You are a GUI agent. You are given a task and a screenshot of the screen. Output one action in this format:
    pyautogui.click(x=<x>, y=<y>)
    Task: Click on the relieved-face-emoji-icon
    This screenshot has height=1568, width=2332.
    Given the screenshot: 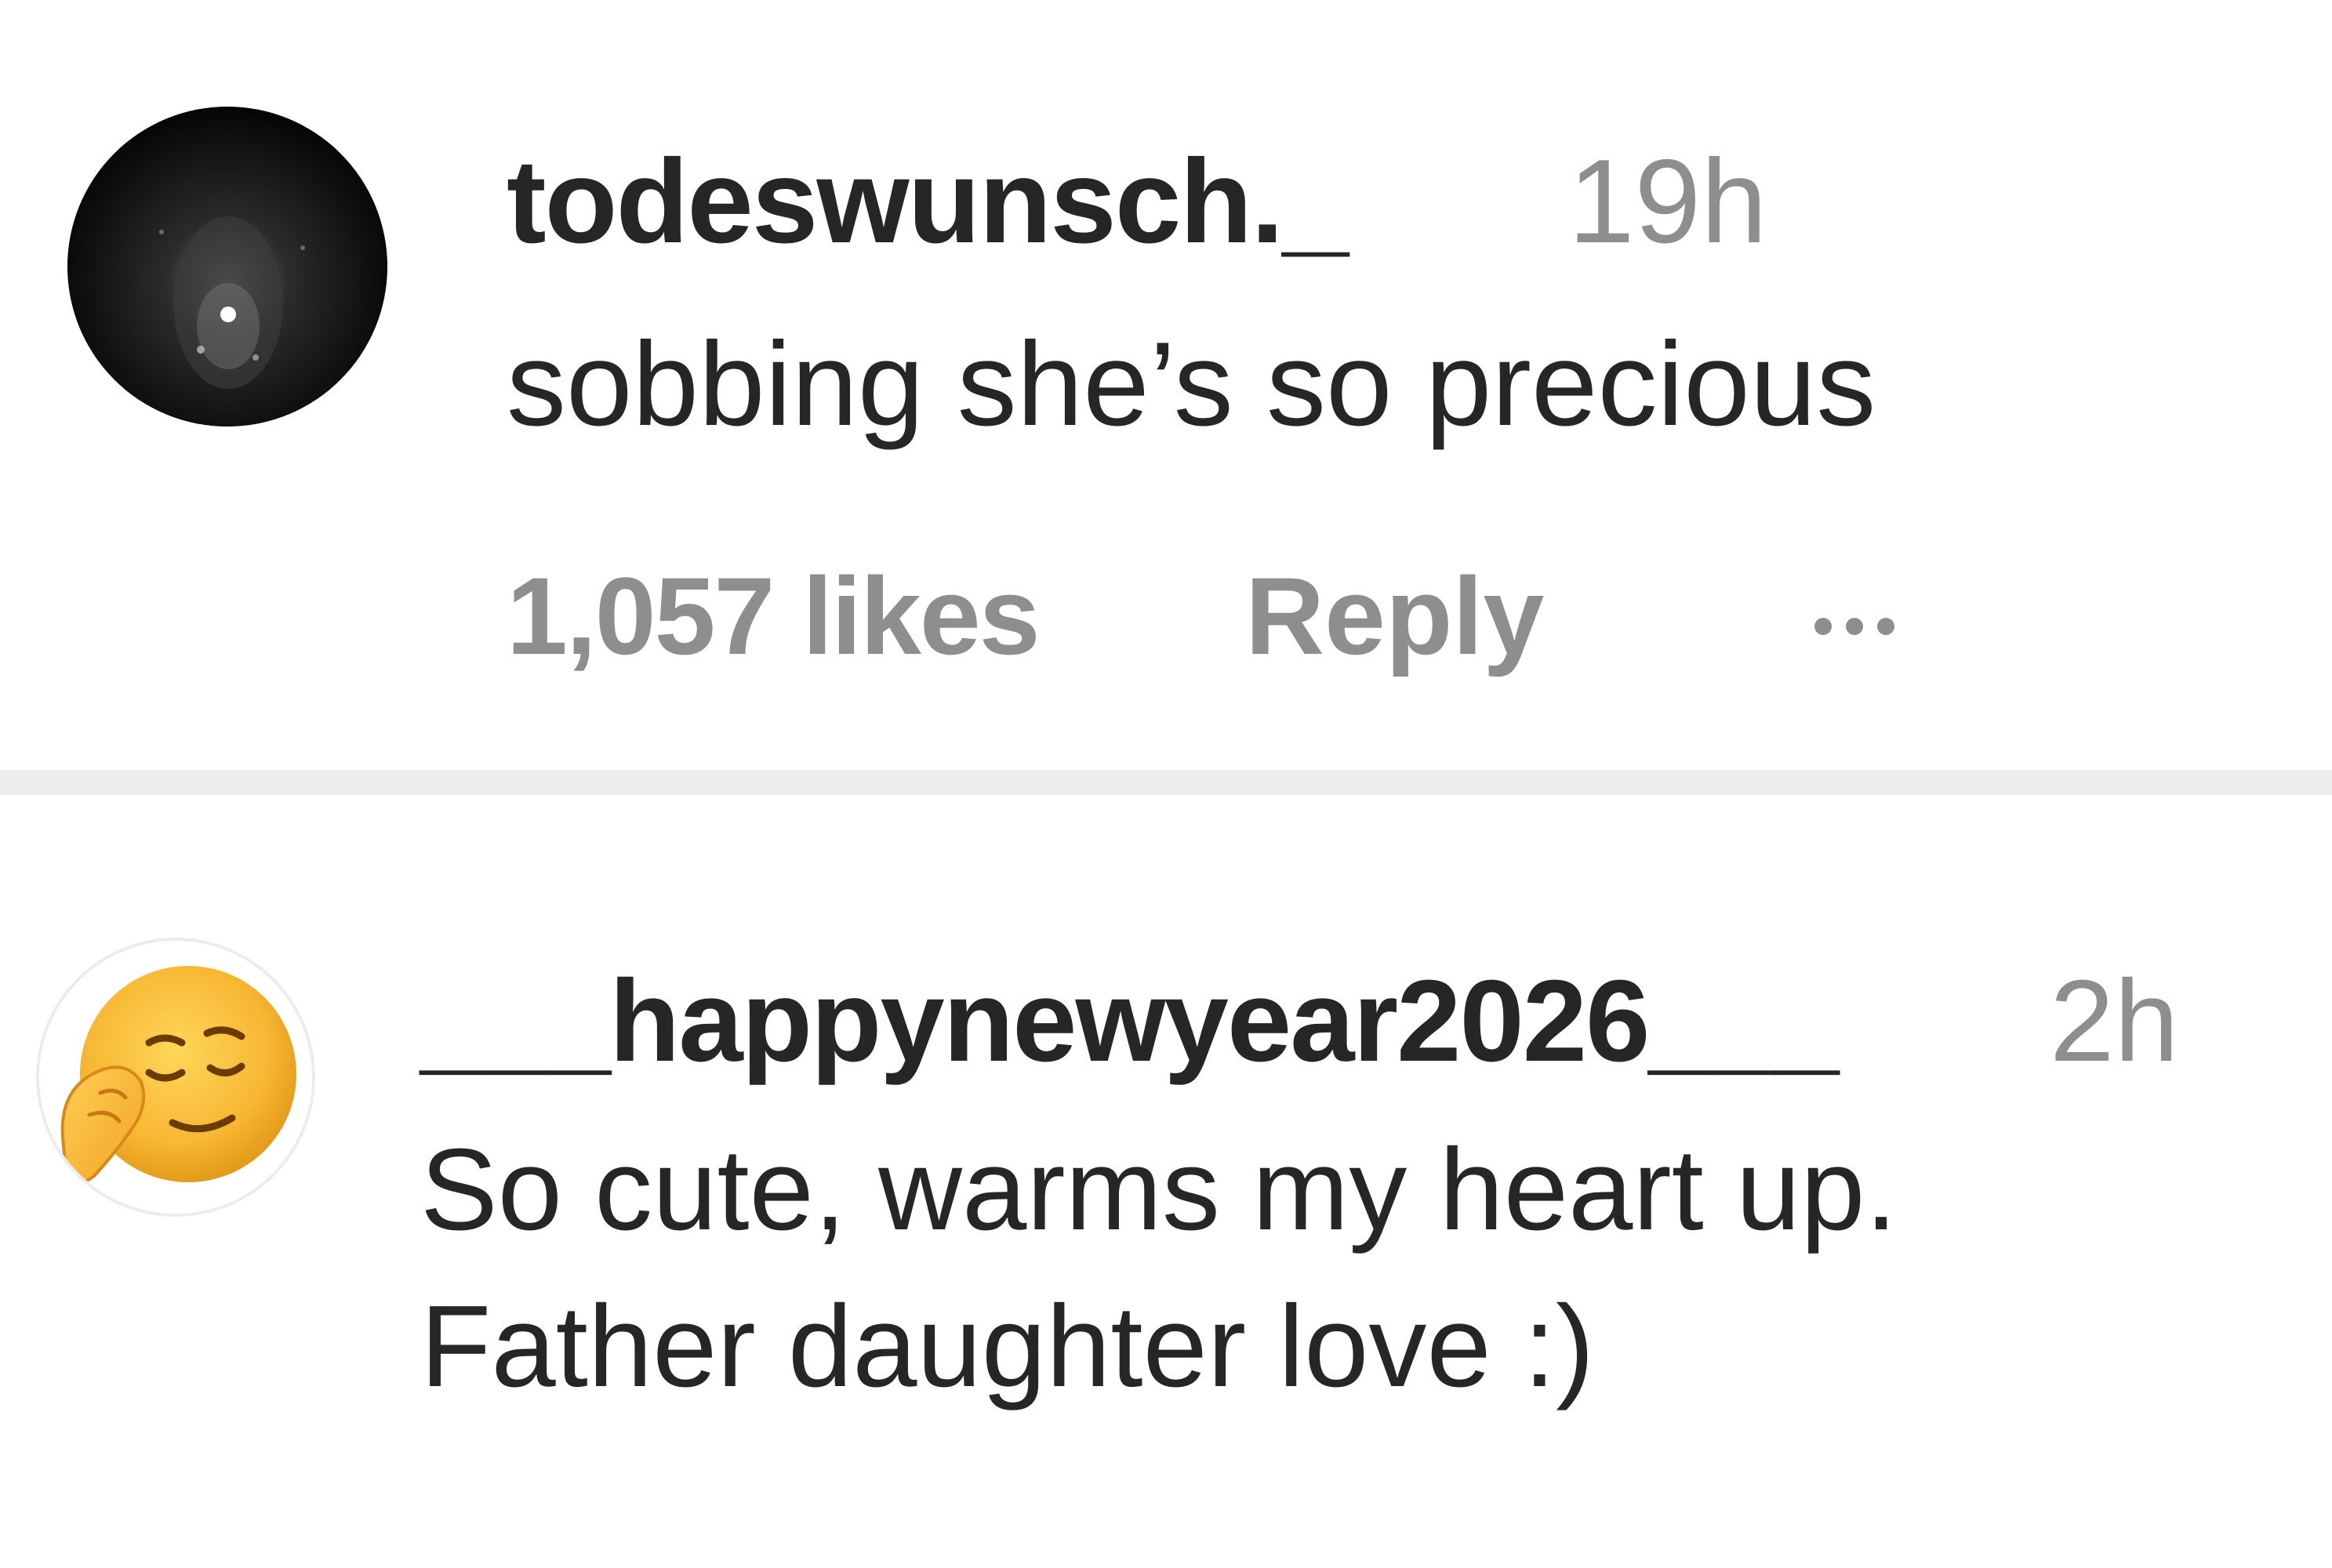 What is the action you would take?
    pyautogui.click(x=178, y=1075)
    